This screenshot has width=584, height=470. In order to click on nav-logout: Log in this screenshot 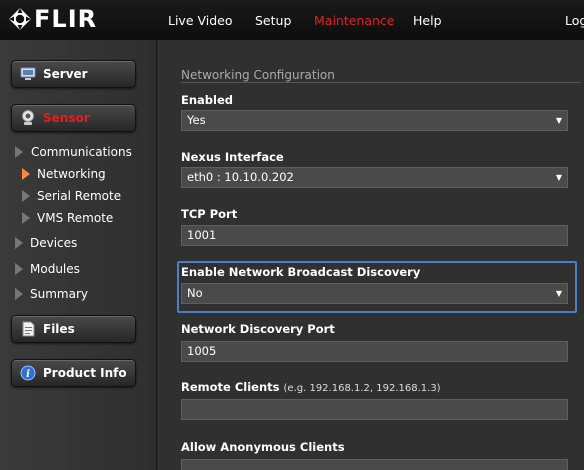, I will do `click(574, 20)`.